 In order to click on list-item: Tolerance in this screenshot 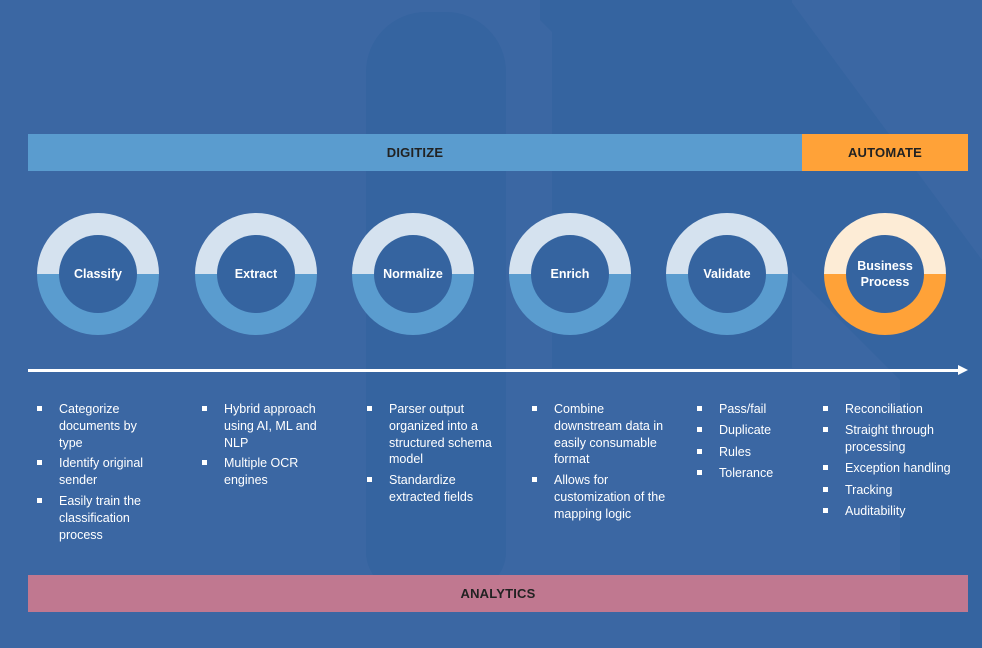, I will do `click(747, 473)`.